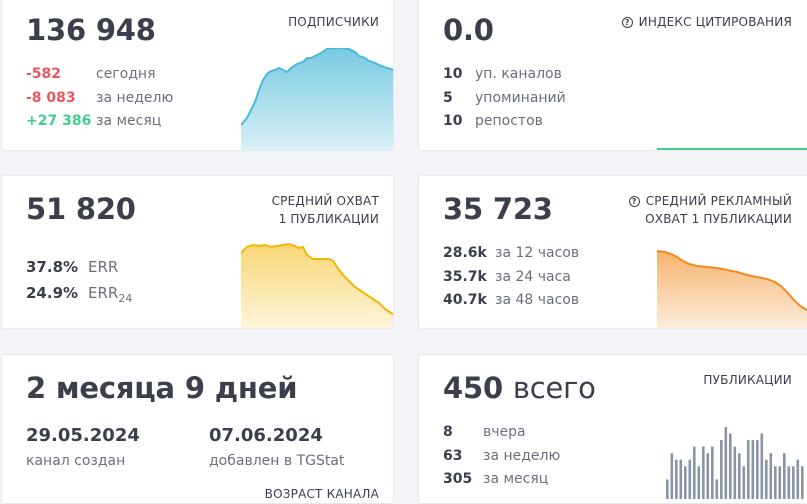 The image size is (807, 504). I want to click on ad-reach-sparkline, so click(732, 289).